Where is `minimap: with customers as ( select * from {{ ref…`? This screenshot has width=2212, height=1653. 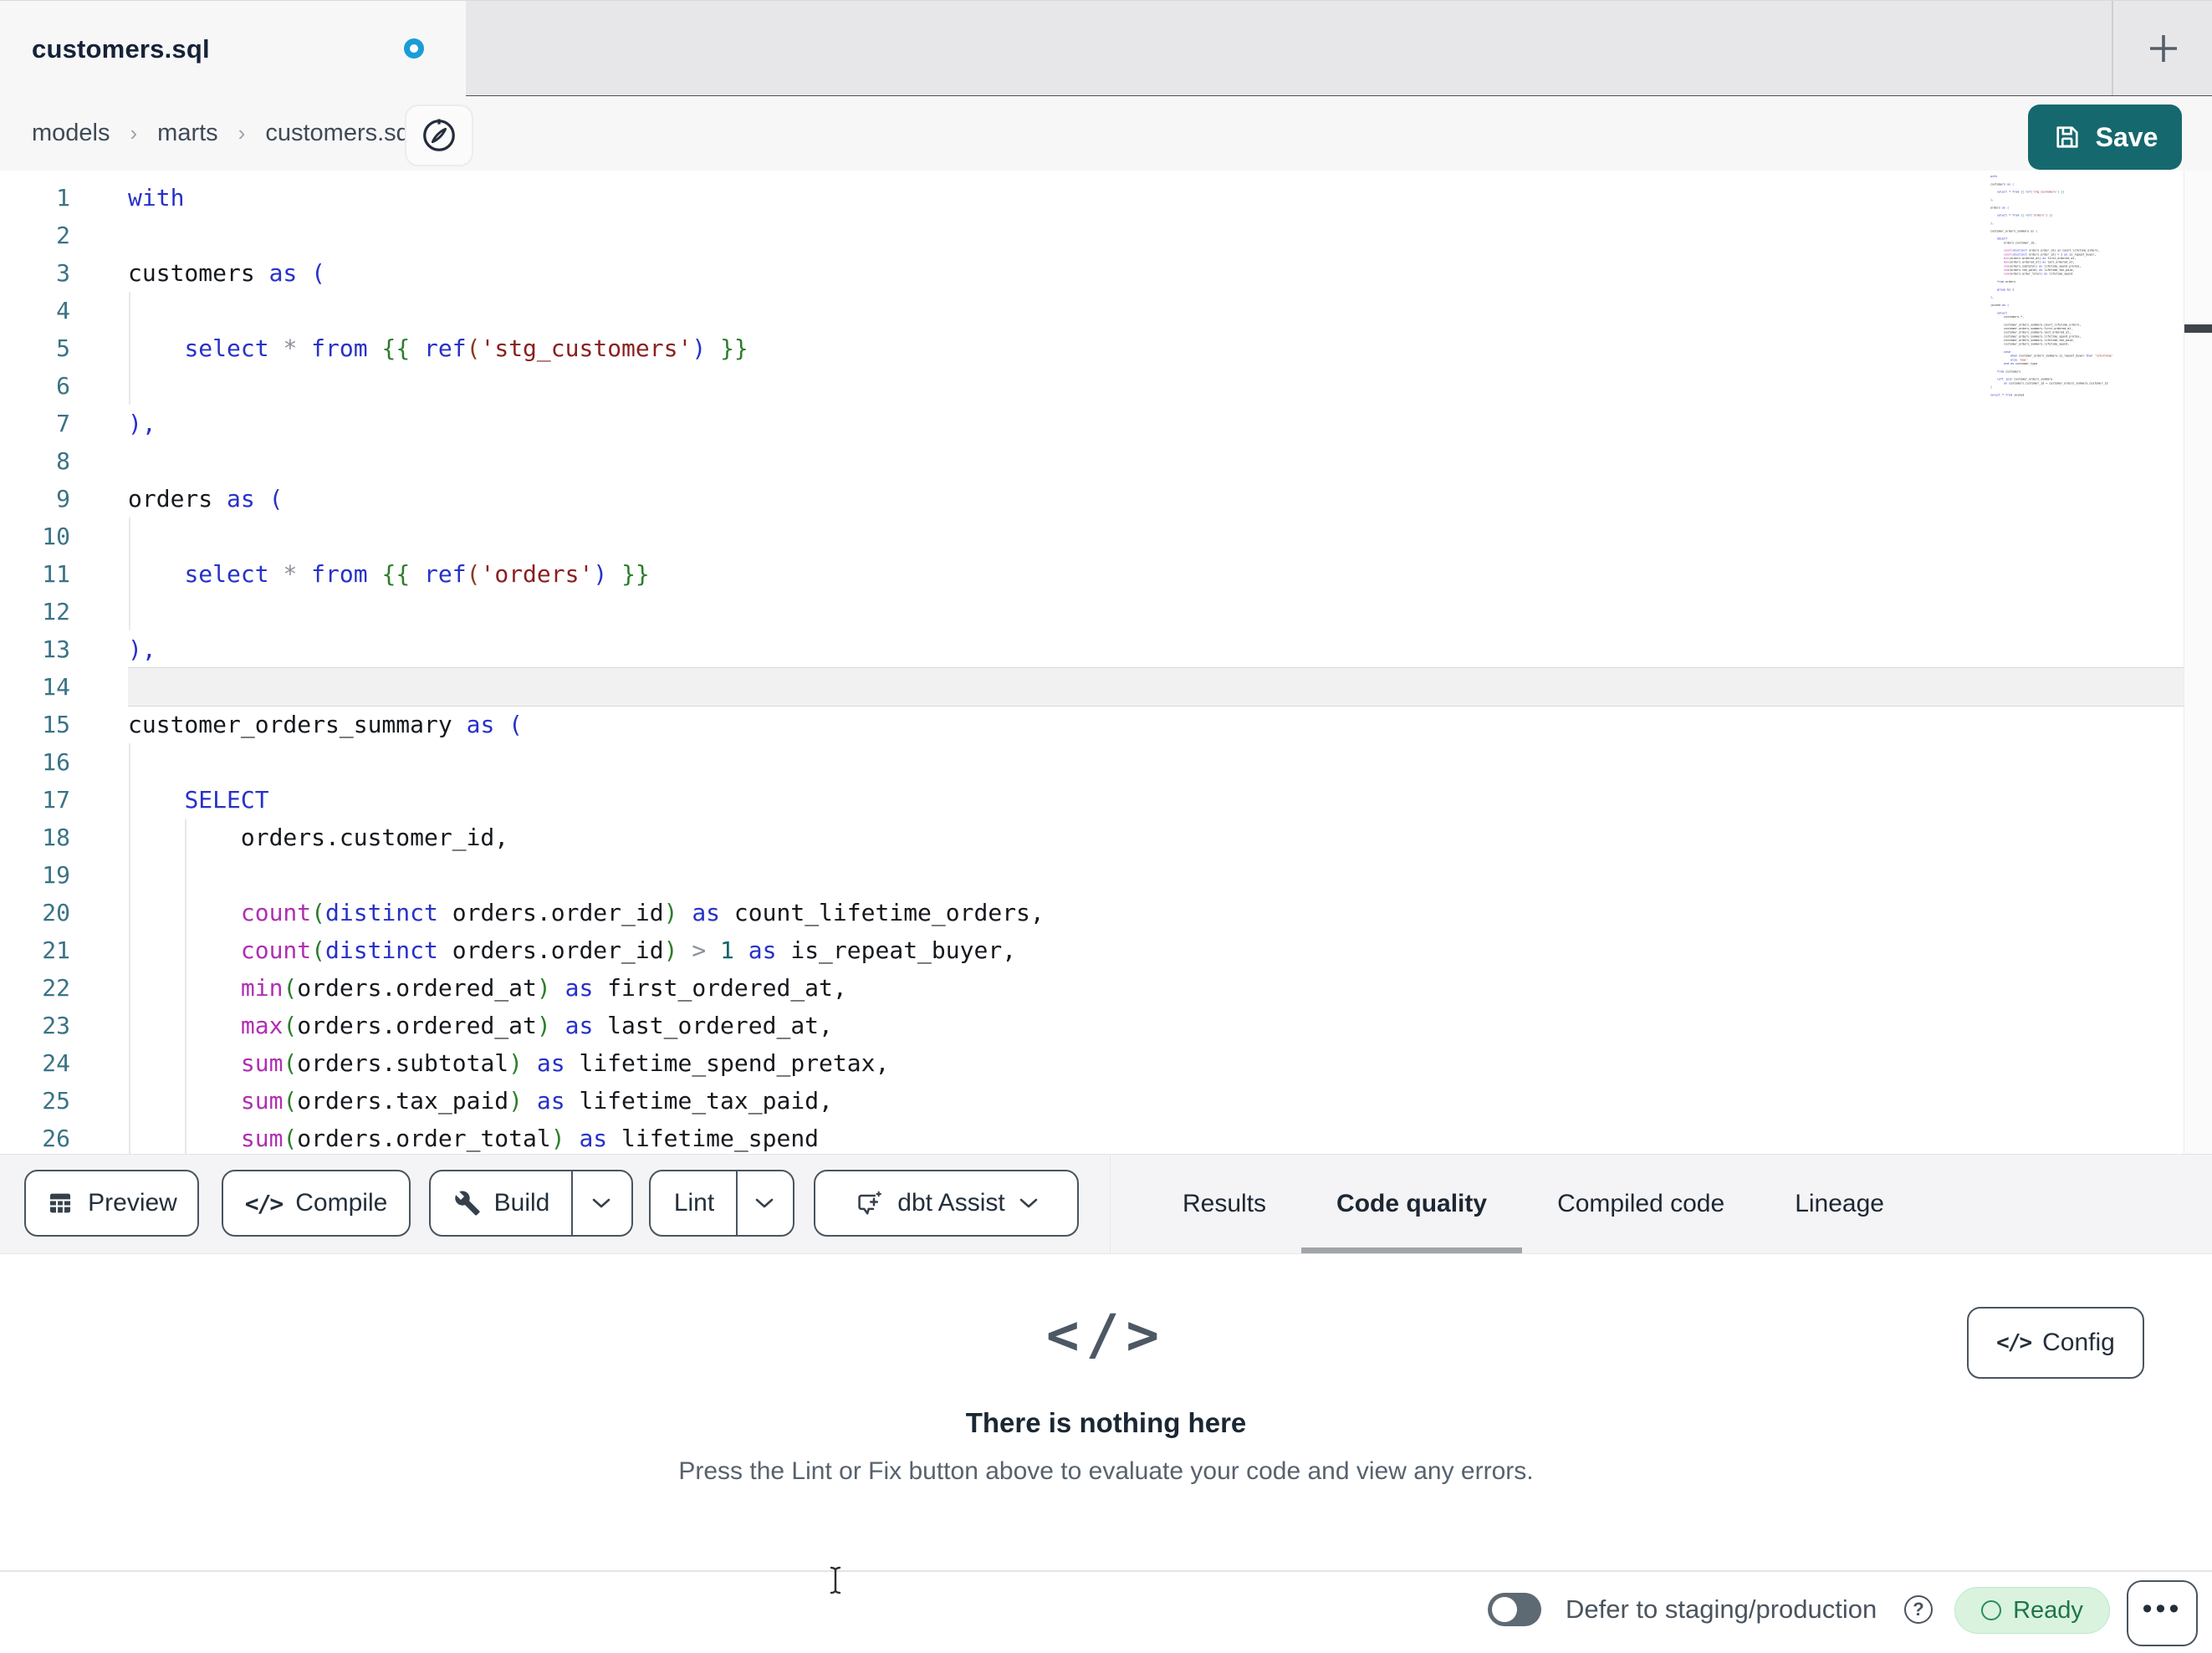
minimap: with customers as ( select * from {{ ref… is located at coordinates (2053, 287).